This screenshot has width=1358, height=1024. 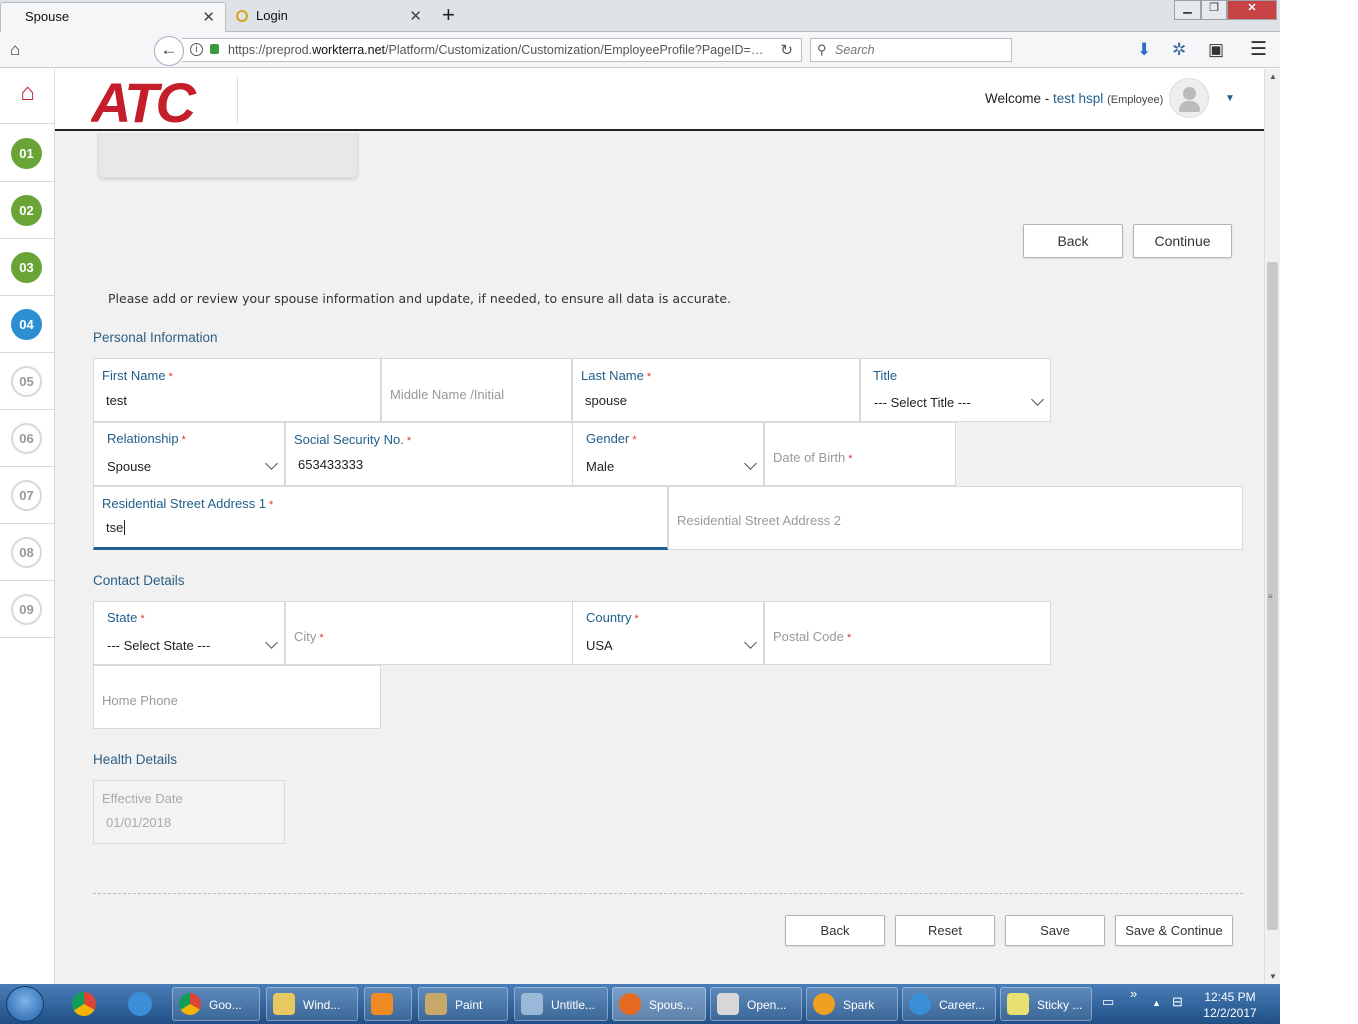 What do you see at coordinates (429, 454) in the screenshot?
I see `ssn-field: Social Security No. * 653433333` at bounding box center [429, 454].